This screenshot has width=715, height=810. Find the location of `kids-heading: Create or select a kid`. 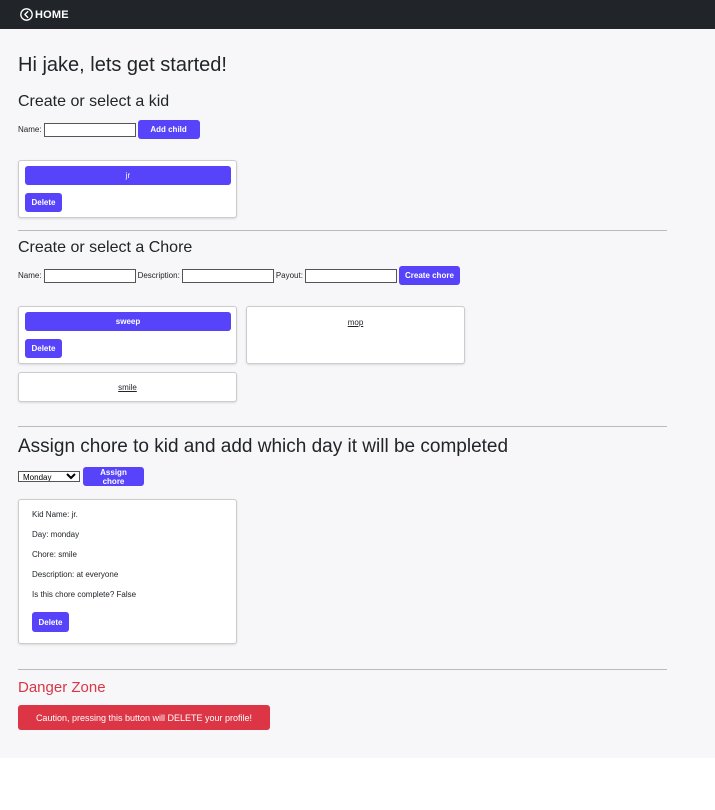

kids-heading: Create or select a kid is located at coordinates (94, 101).